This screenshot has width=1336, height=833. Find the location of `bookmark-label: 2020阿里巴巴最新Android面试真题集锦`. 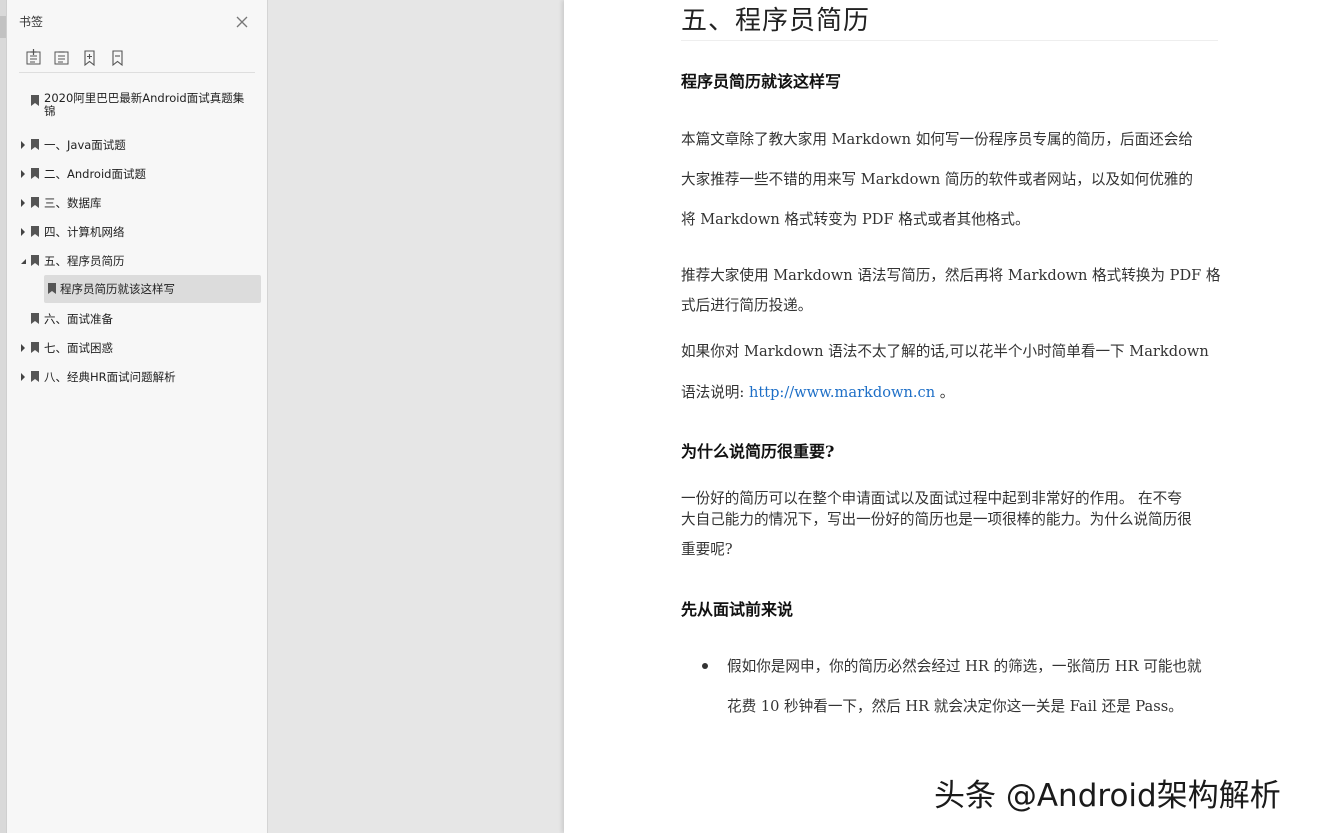

bookmark-label: 2020阿里巴巴最新Android面试真题集锦 is located at coordinates (144, 104).